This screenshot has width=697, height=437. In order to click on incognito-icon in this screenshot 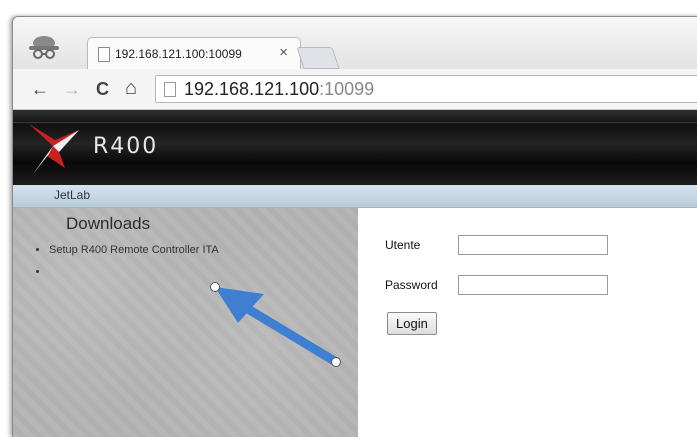, I will do `click(44, 47)`.